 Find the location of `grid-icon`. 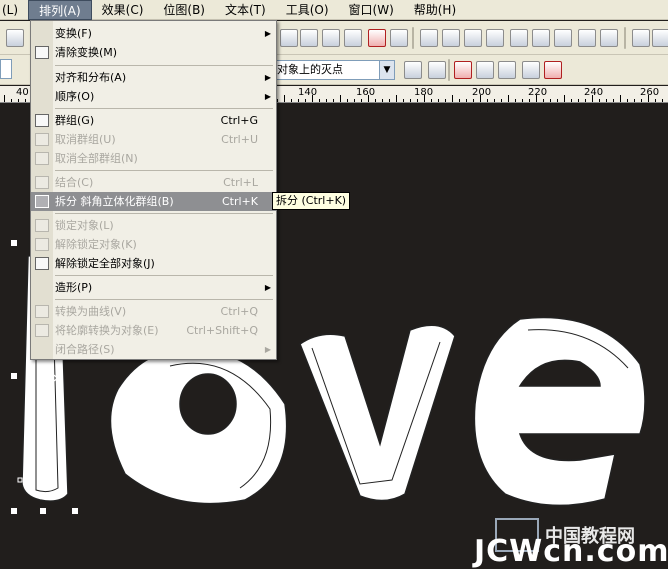

grid-icon is located at coordinates (353, 38).